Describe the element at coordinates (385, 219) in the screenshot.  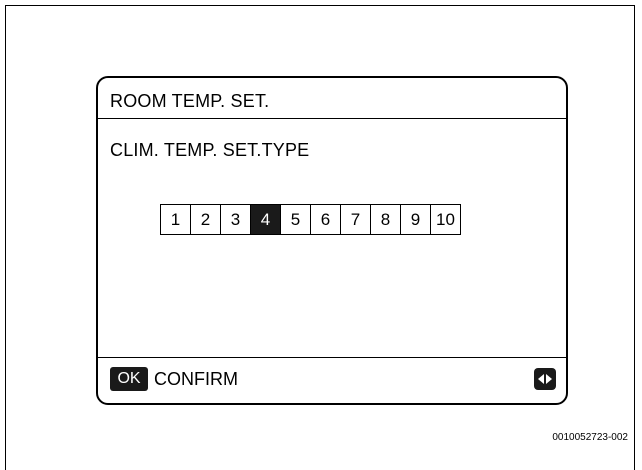
I see `option-8: 8` at that location.